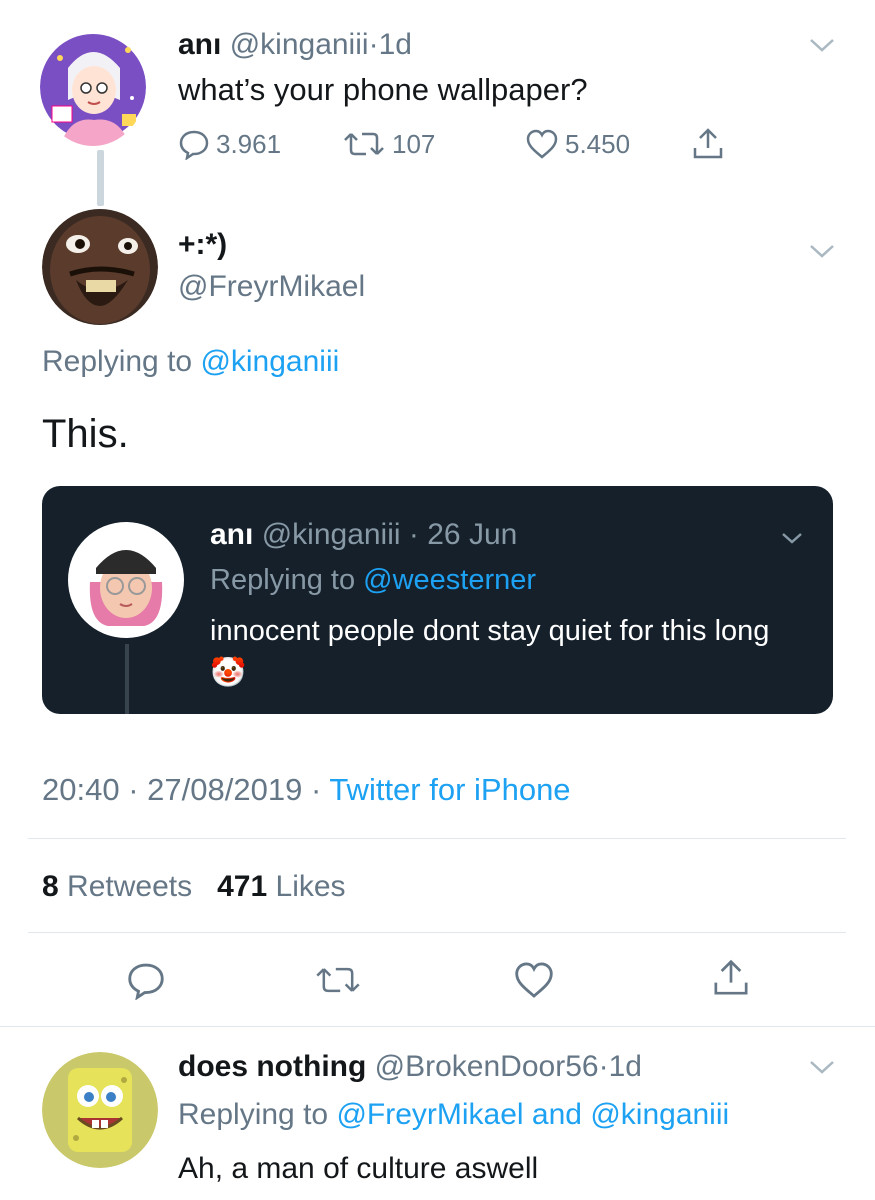 This screenshot has width=875, height=1200. Describe the element at coordinates (100, 178) in the screenshot. I see `thread-connector-line` at that location.